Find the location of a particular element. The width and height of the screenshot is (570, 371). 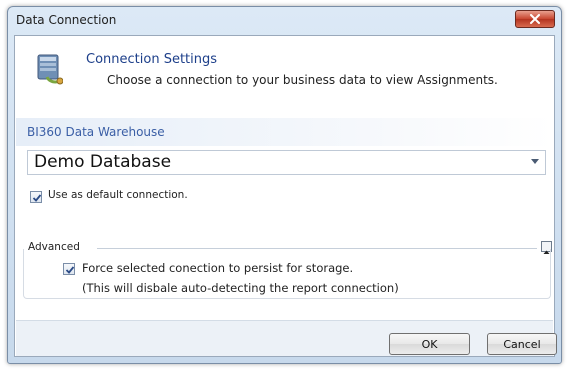

default-connection-checkbox is located at coordinates (36, 197).